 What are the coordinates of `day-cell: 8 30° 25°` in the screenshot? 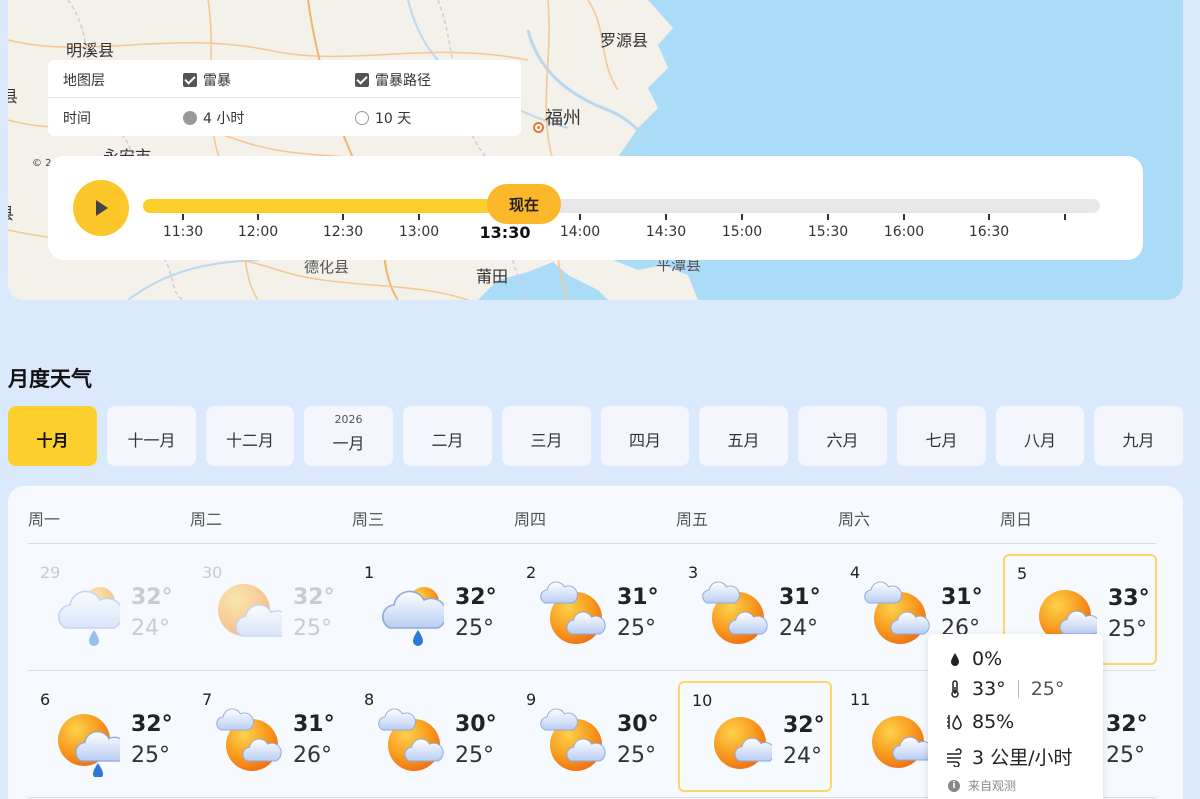 It's located at (429, 737).